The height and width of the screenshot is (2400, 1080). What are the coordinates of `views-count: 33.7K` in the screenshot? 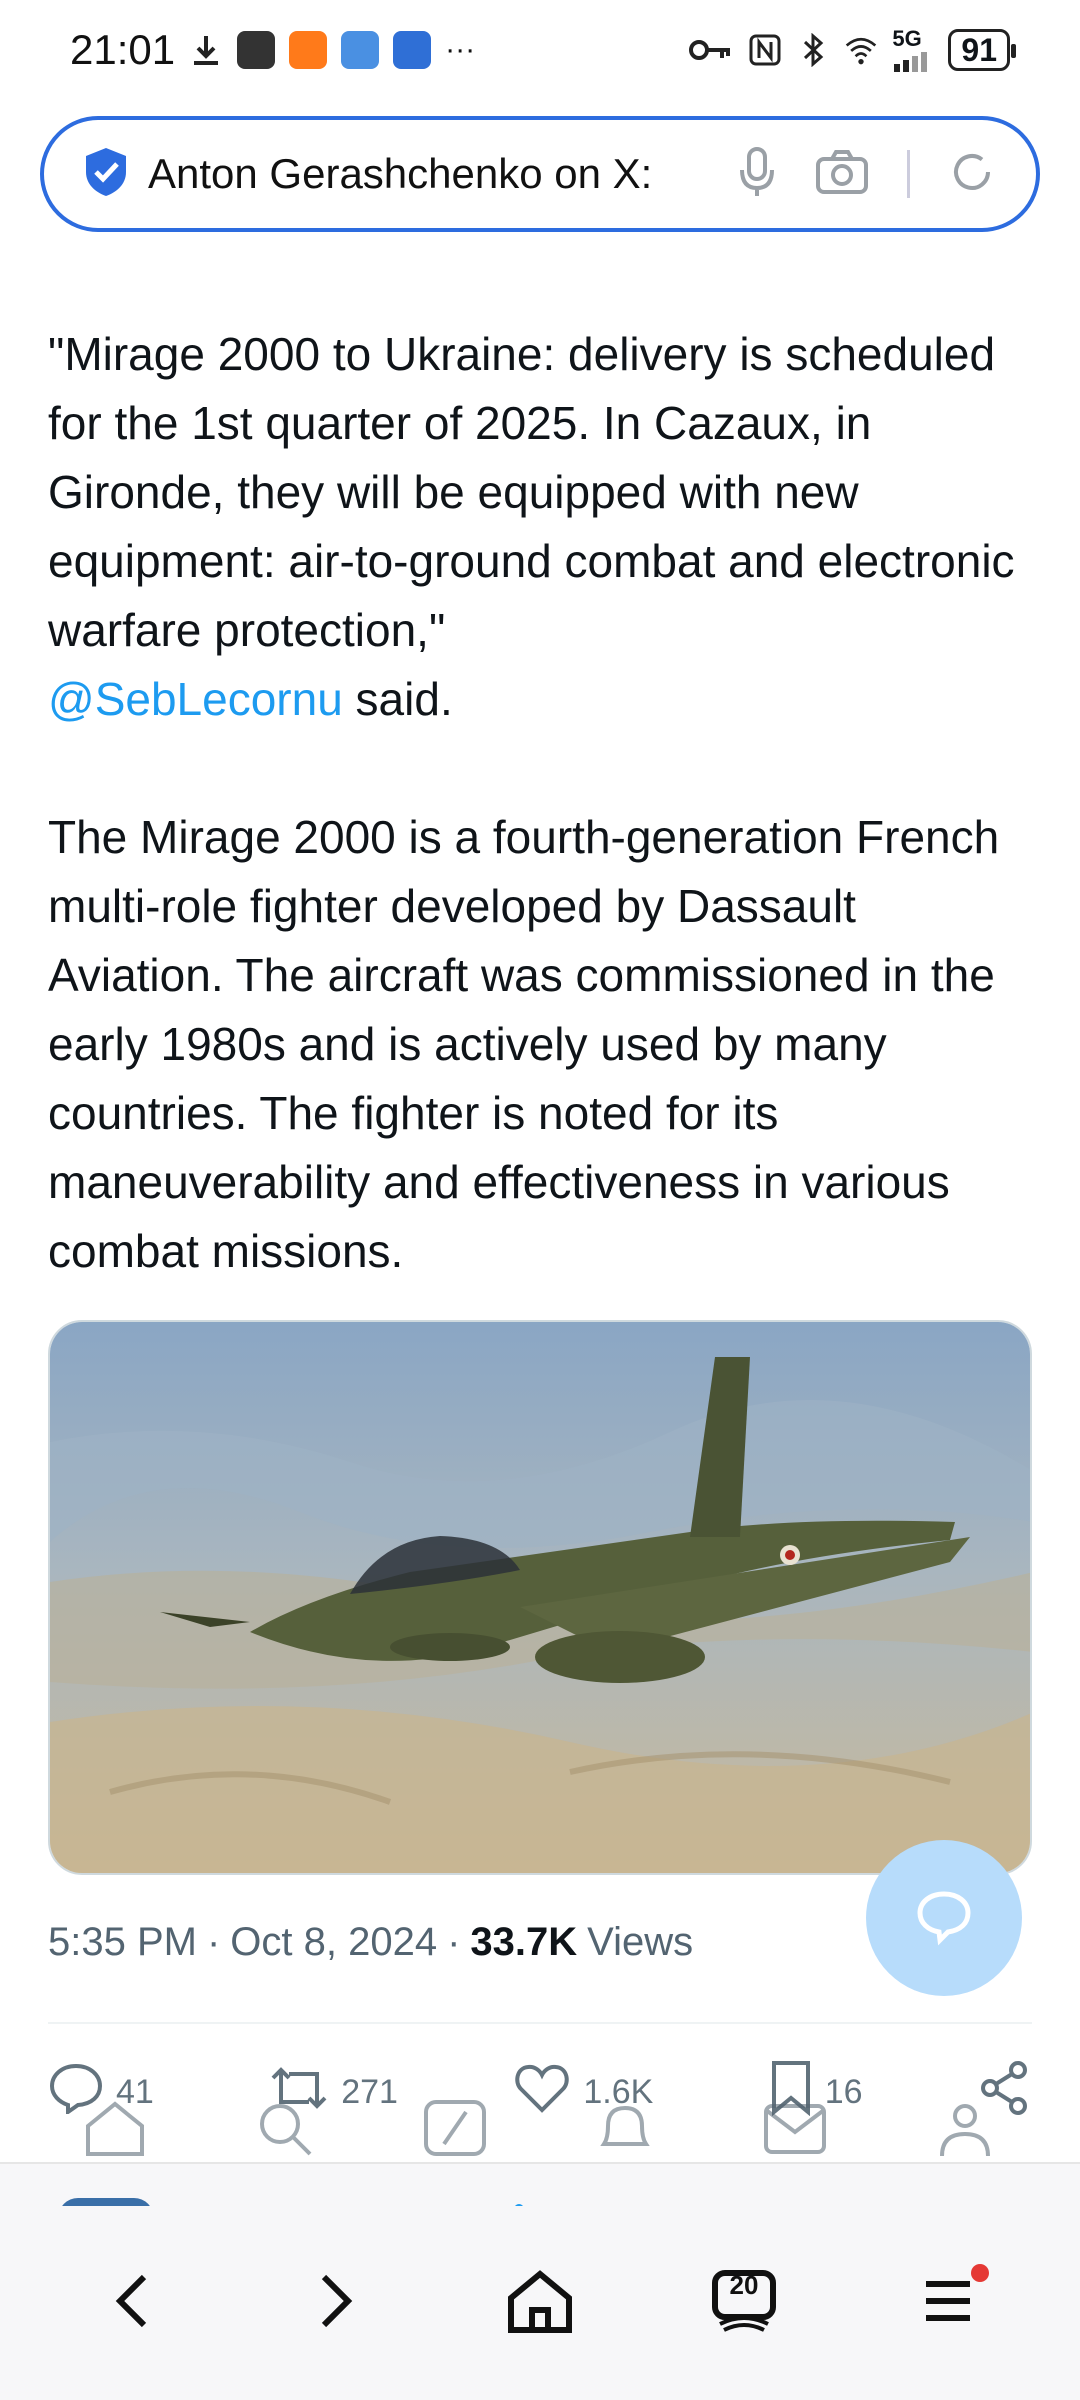 It's located at (524, 1942).